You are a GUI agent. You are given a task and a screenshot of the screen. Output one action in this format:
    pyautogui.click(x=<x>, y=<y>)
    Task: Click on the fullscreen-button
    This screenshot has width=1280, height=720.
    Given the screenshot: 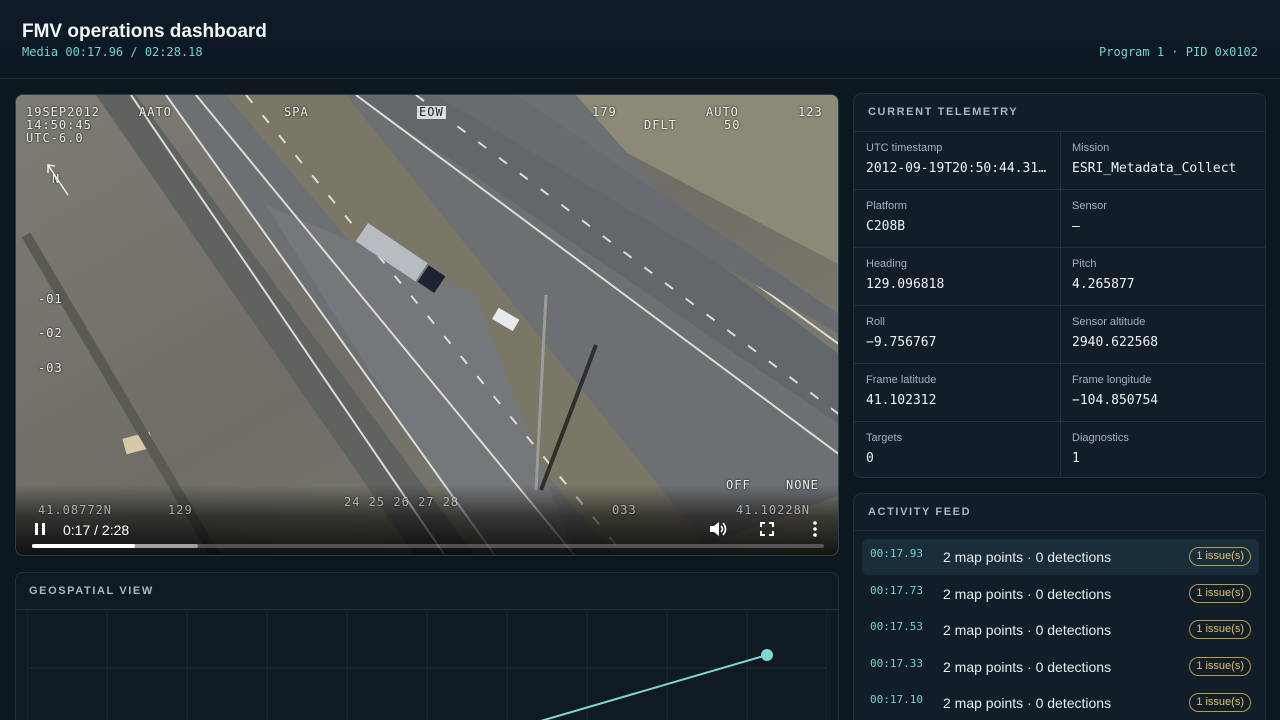 What is the action you would take?
    pyautogui.click(x=767, y=529)
    